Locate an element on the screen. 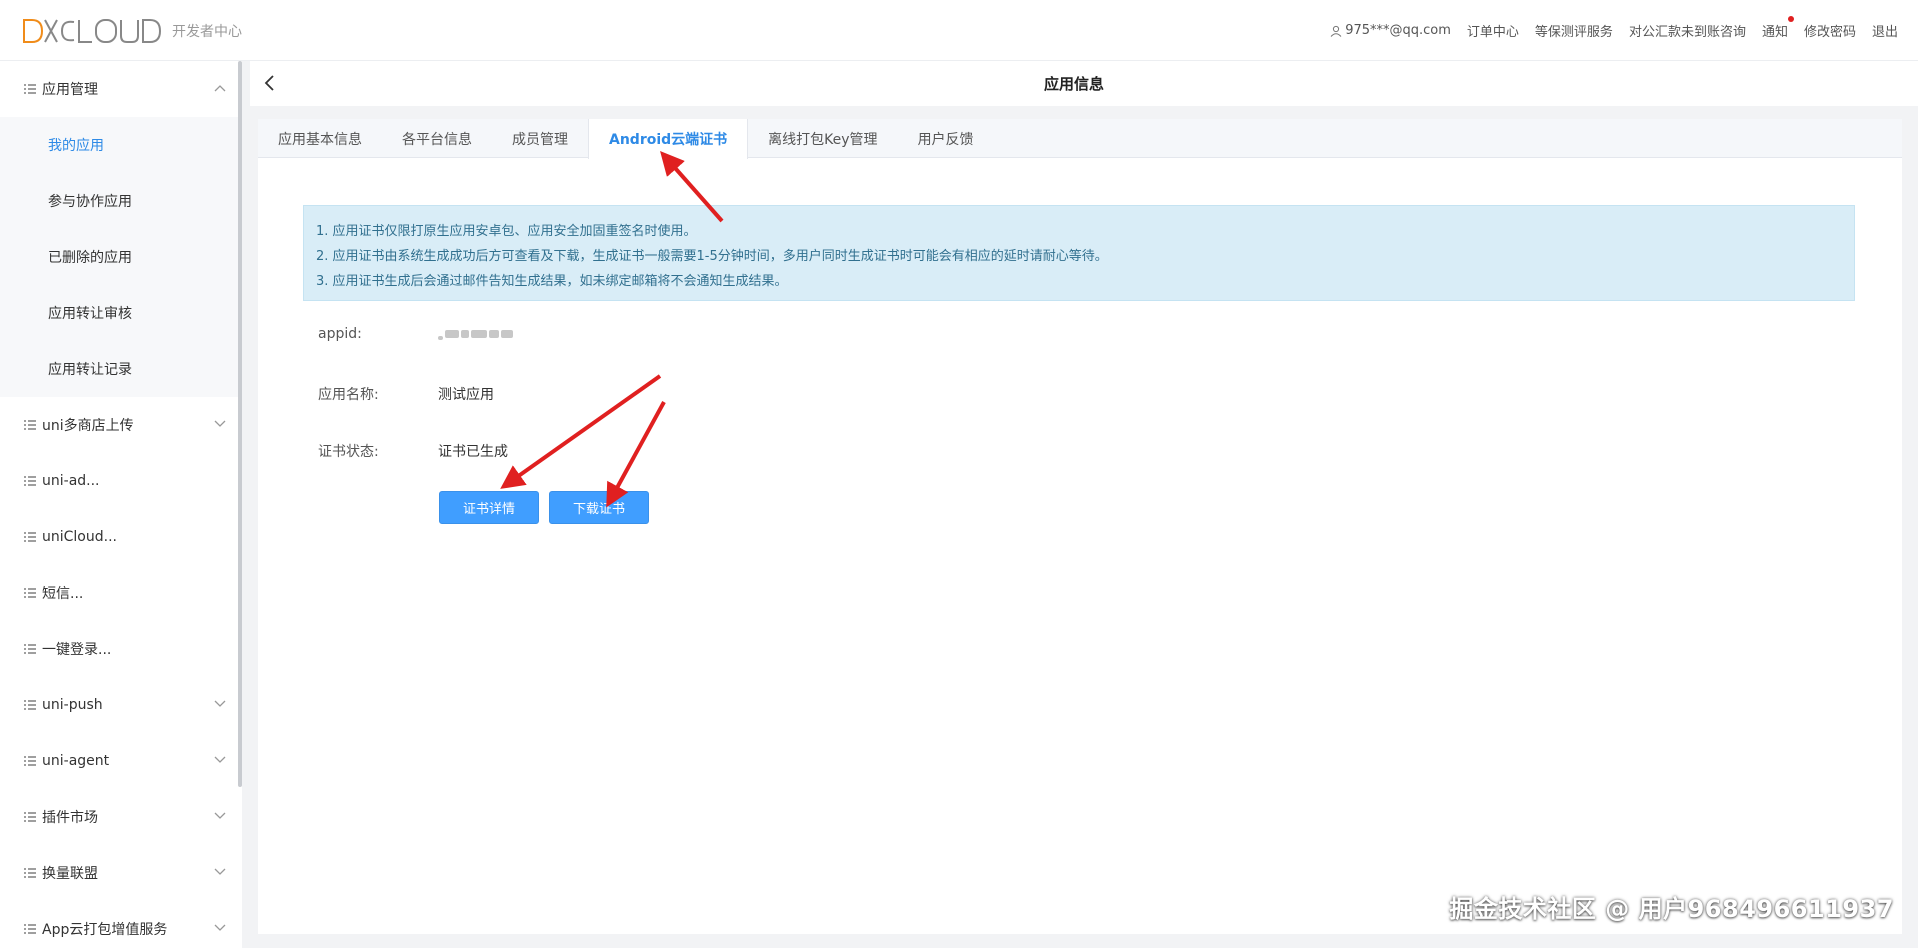 The width and height of the screenshot is (1918, 948). sidebar-scrollbar is located at coordinates (240, 424).